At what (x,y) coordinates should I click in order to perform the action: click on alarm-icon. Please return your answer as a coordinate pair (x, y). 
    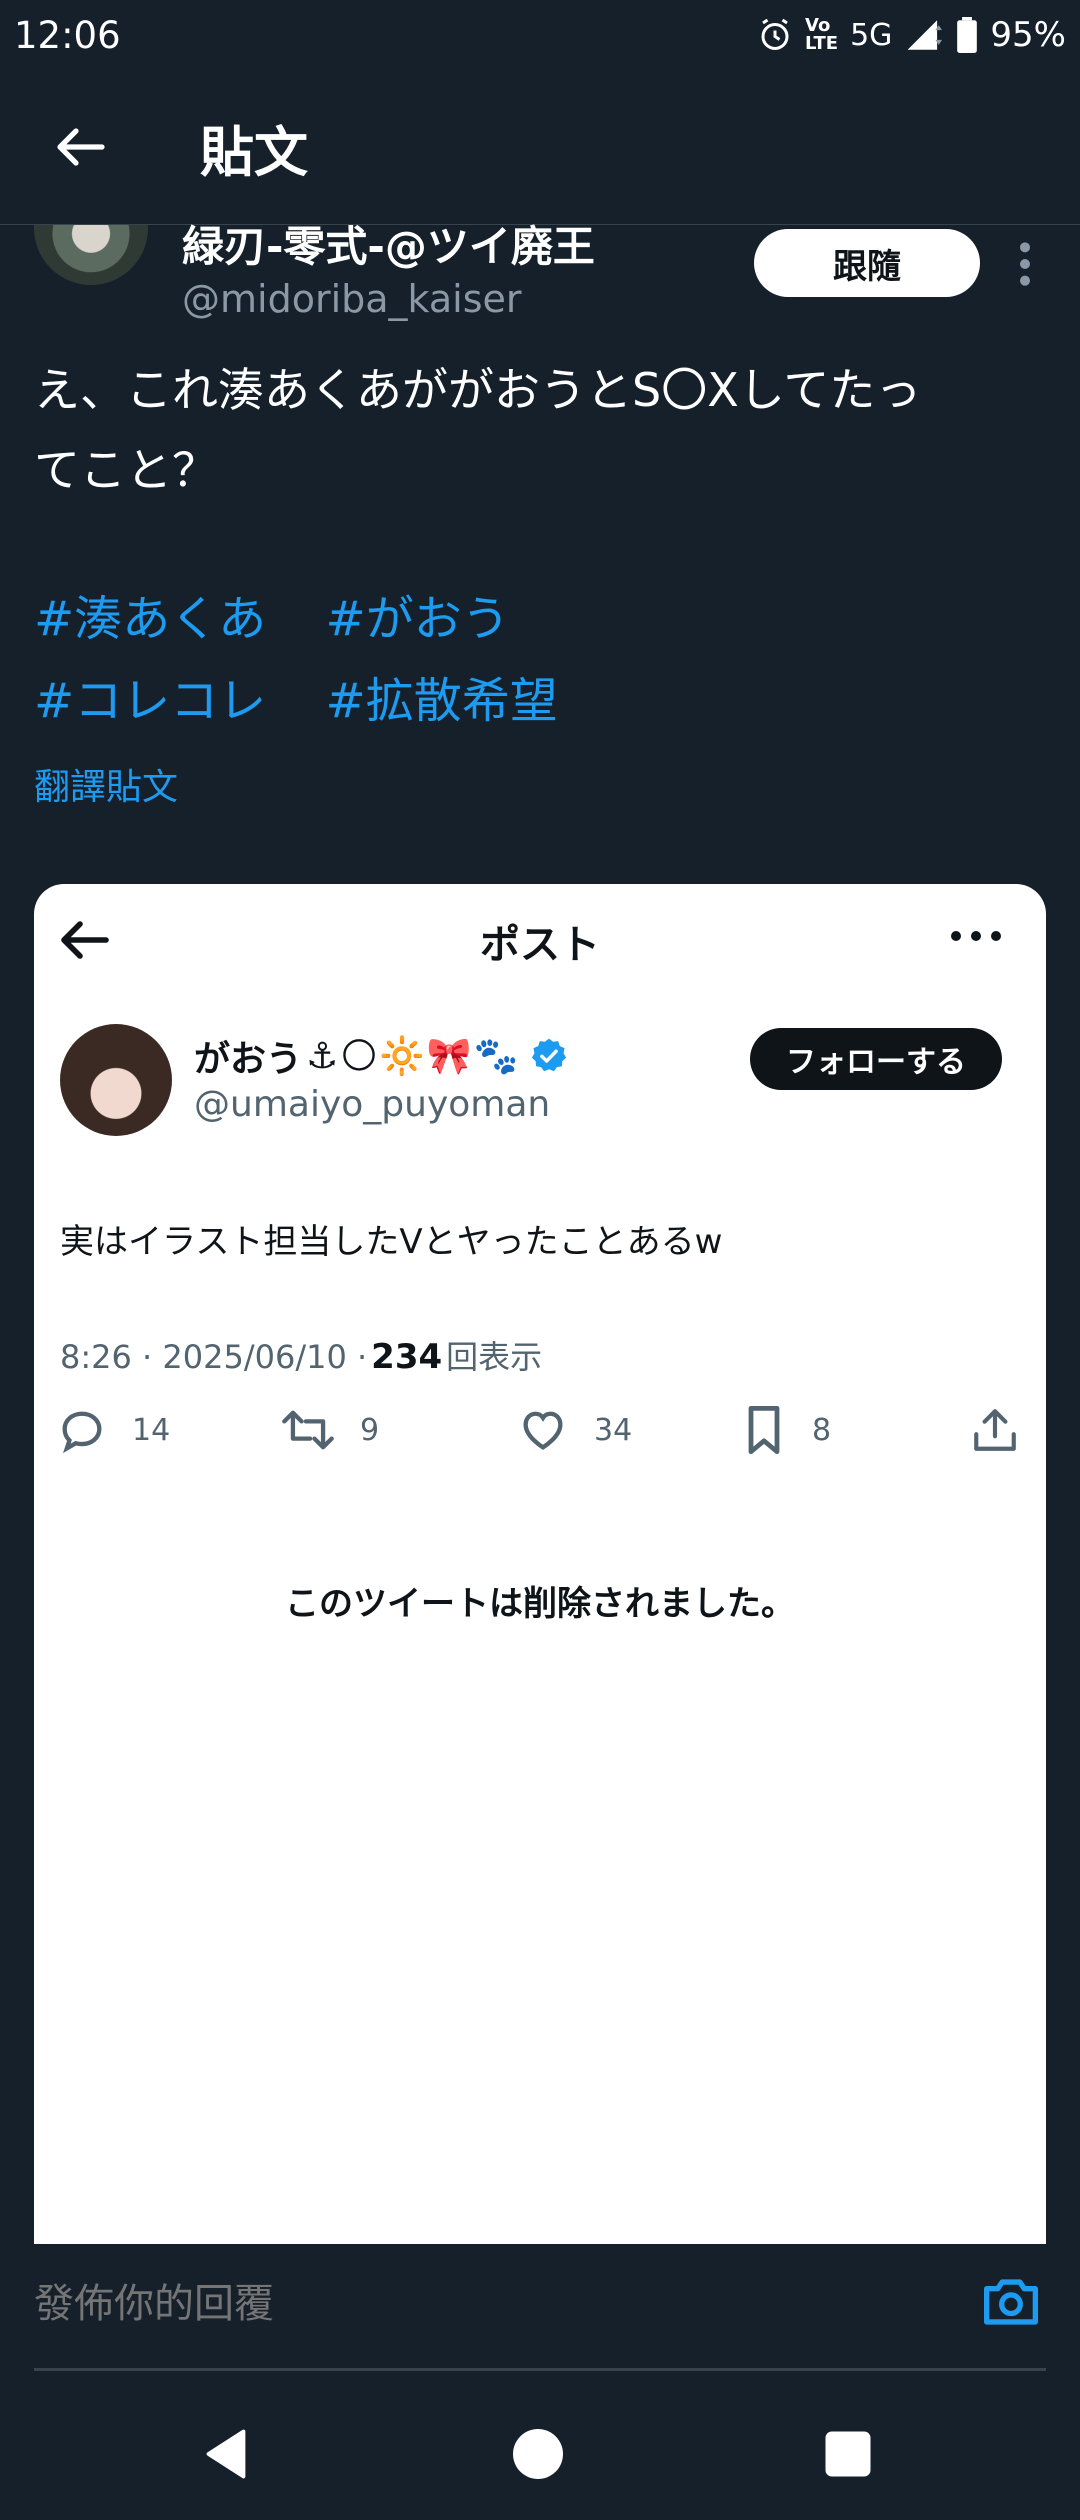
    Looking at the image, I should click on (775, 34).